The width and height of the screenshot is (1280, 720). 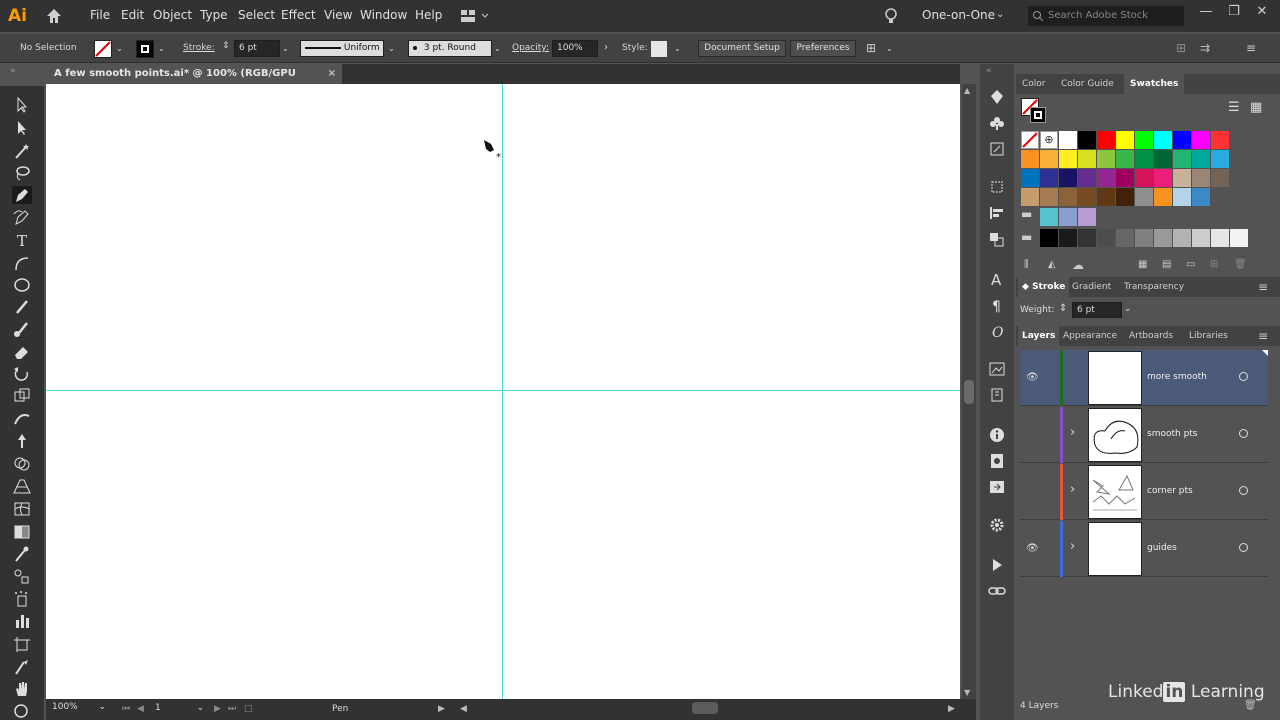 I want to click on layer-row-guides: 👁 › guides, so click(x=1144, y=549).